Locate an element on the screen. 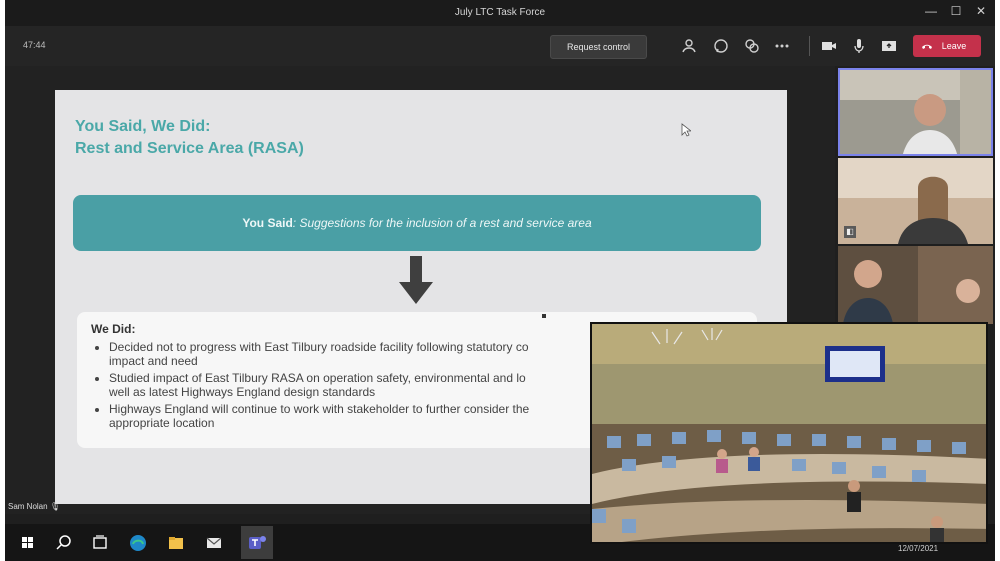 The height and width of the screenshot is (561, 1000). camera-icon is located at coordinates (829, 46).